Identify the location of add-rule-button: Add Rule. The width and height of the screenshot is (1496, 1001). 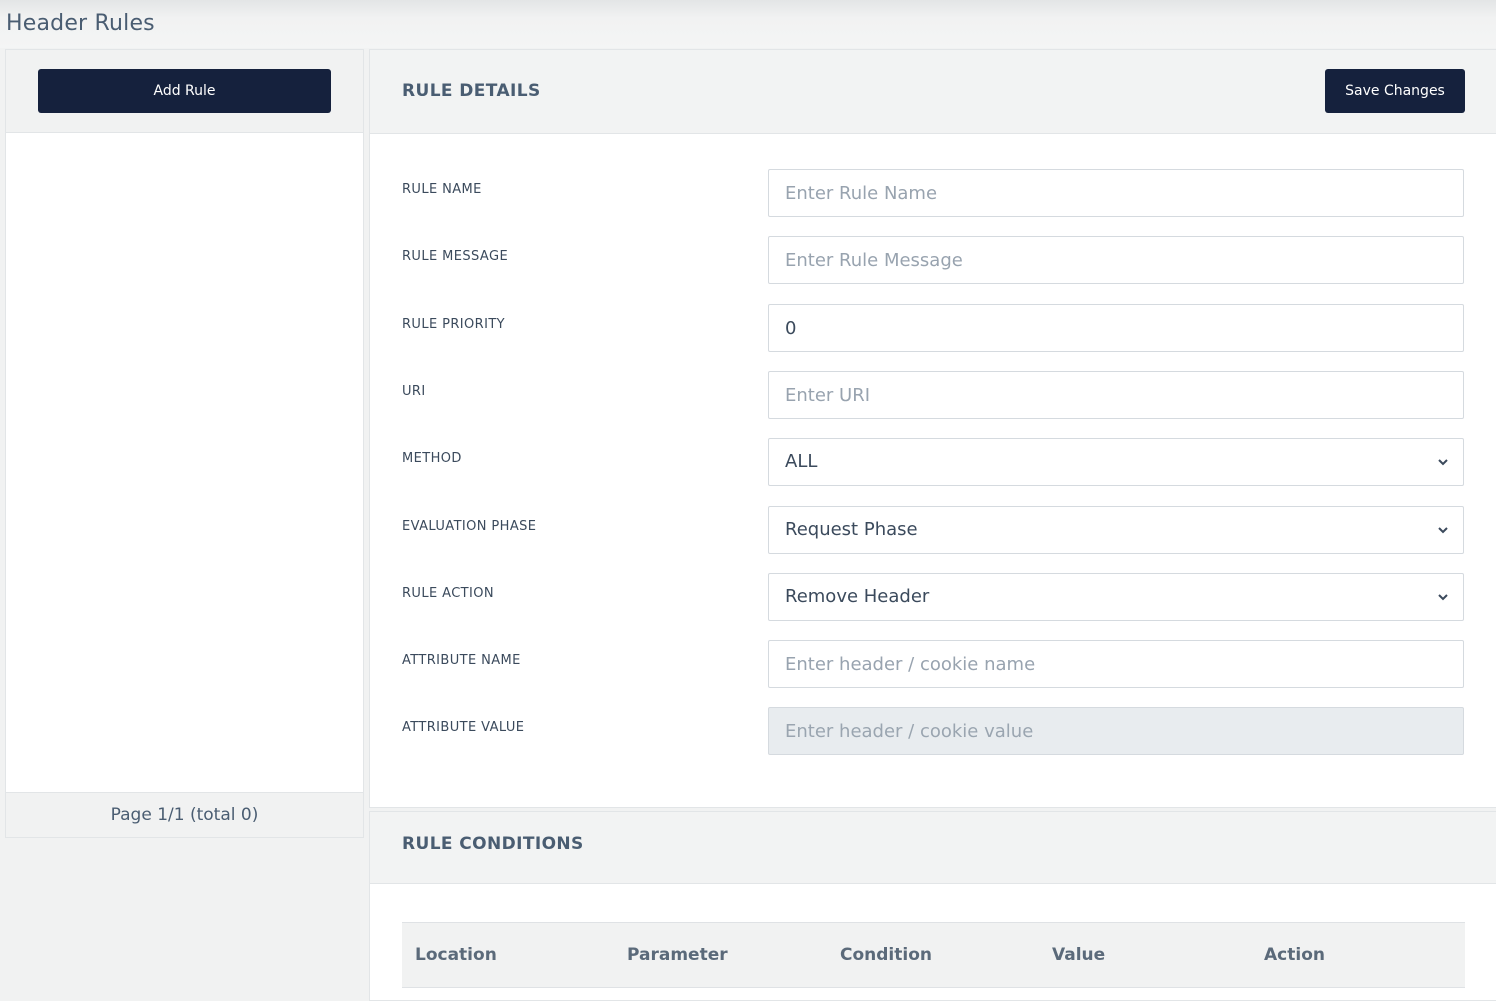
(184, 91).